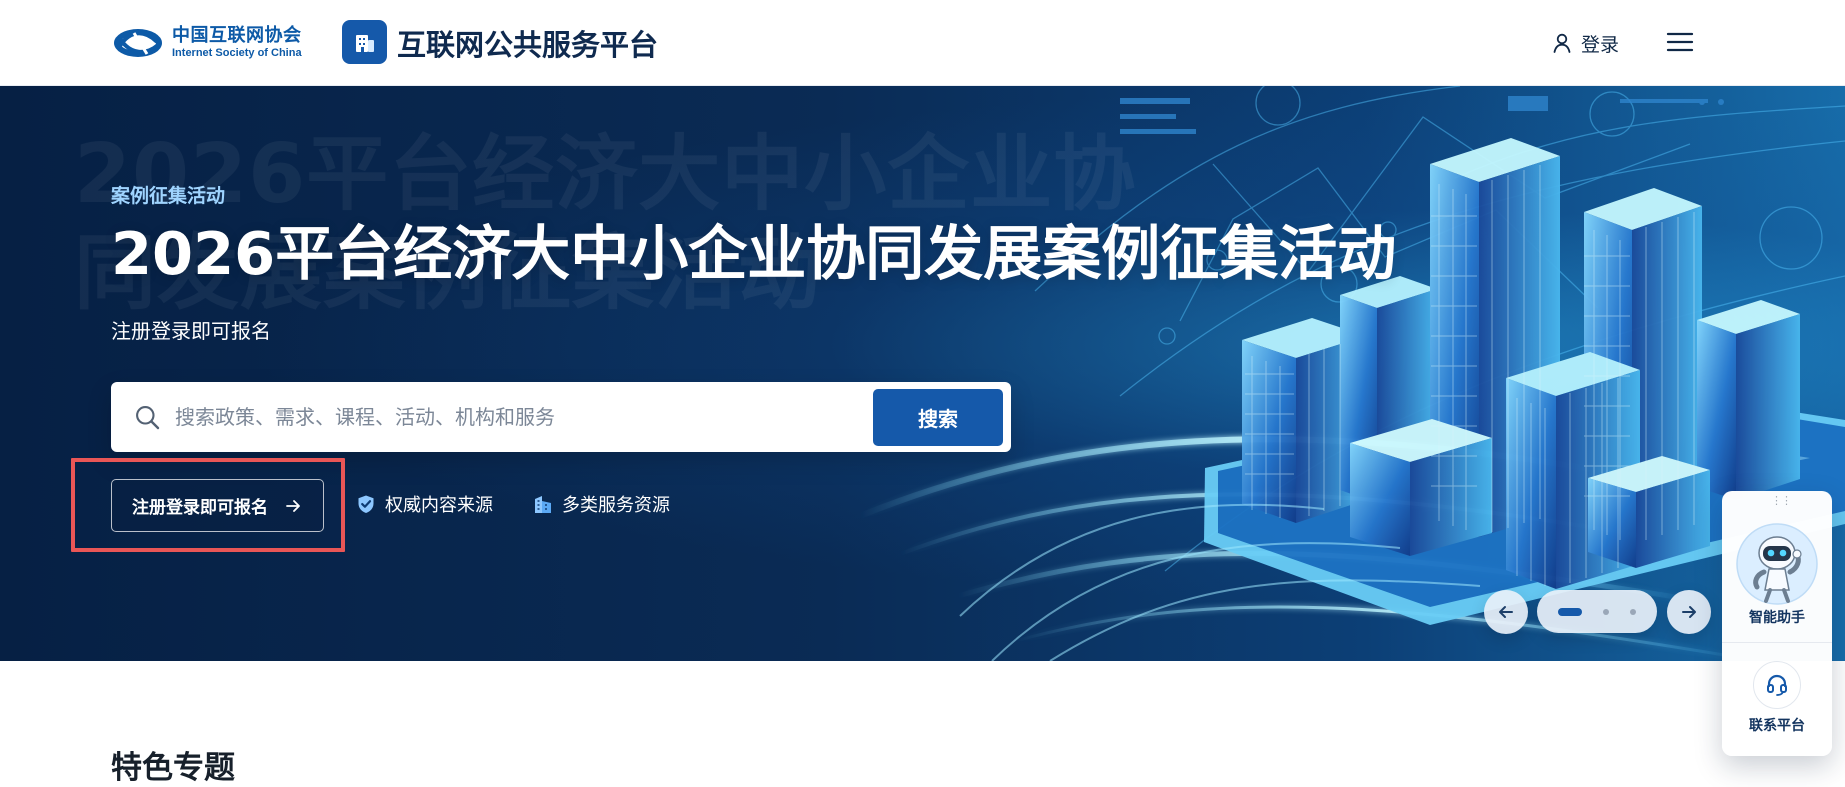 This screenshot has height=787, width=1845. What do you see at coordinates (173, 768) in the screenshot?
I see `featured-topics-title: 特色专题` at bounding box center [173, 768].